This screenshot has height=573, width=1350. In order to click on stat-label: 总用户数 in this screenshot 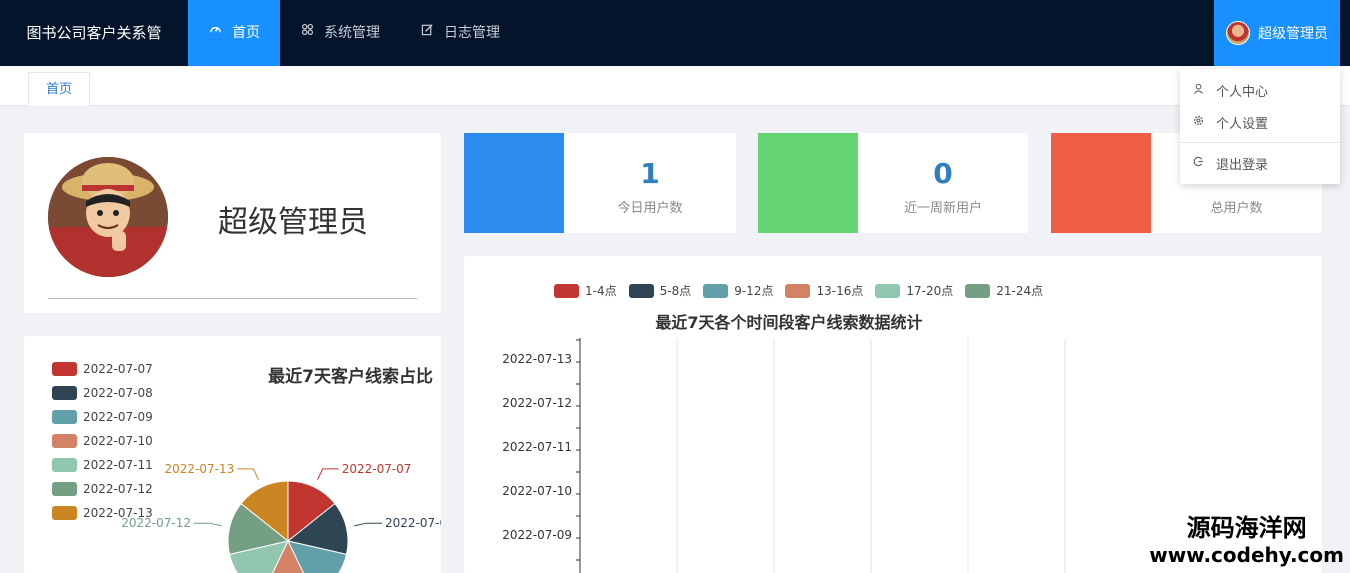, I will do `click(1236, 208)`.